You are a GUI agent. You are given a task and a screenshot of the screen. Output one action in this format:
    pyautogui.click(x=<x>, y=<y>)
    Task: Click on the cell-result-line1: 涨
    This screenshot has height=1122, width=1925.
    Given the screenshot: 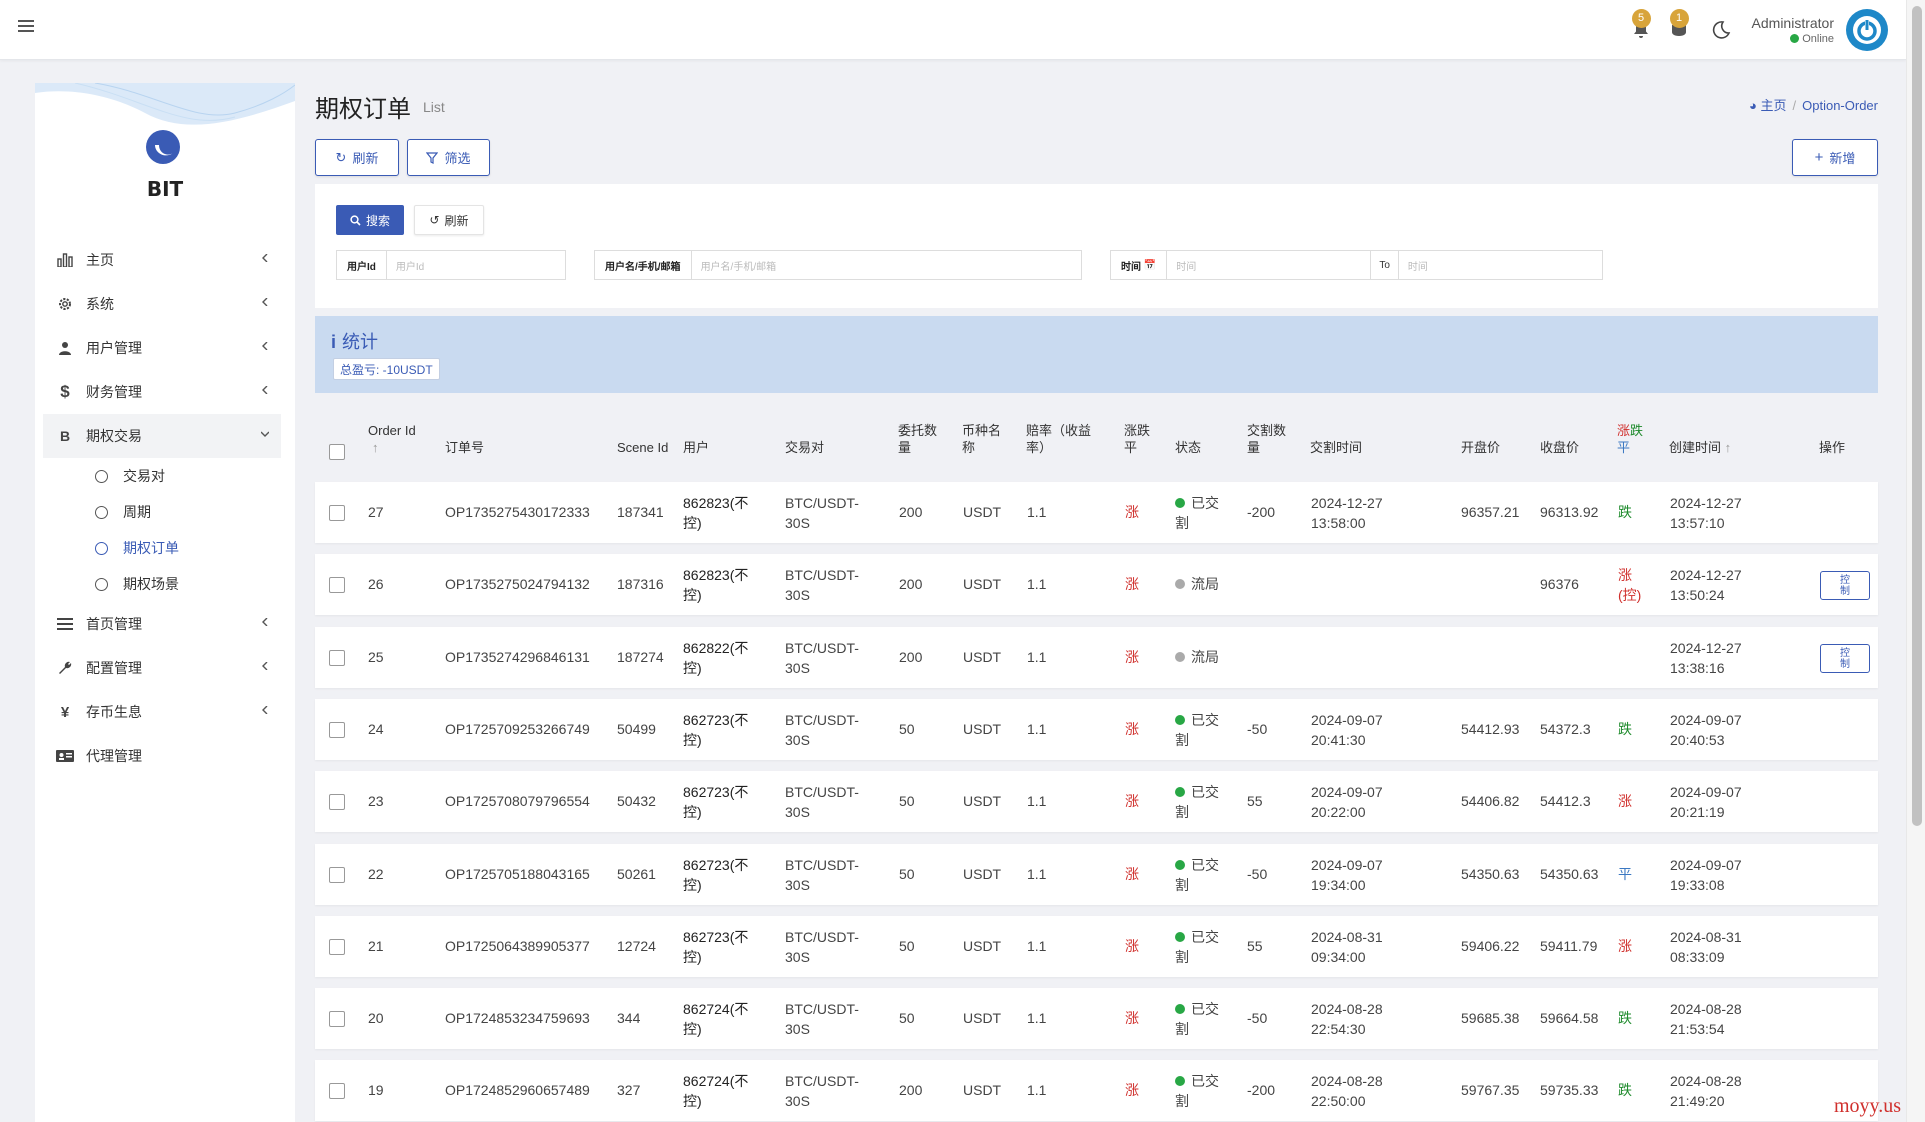 What is the action you would take?
    pyautogui.click(x=1625, y=575)
    